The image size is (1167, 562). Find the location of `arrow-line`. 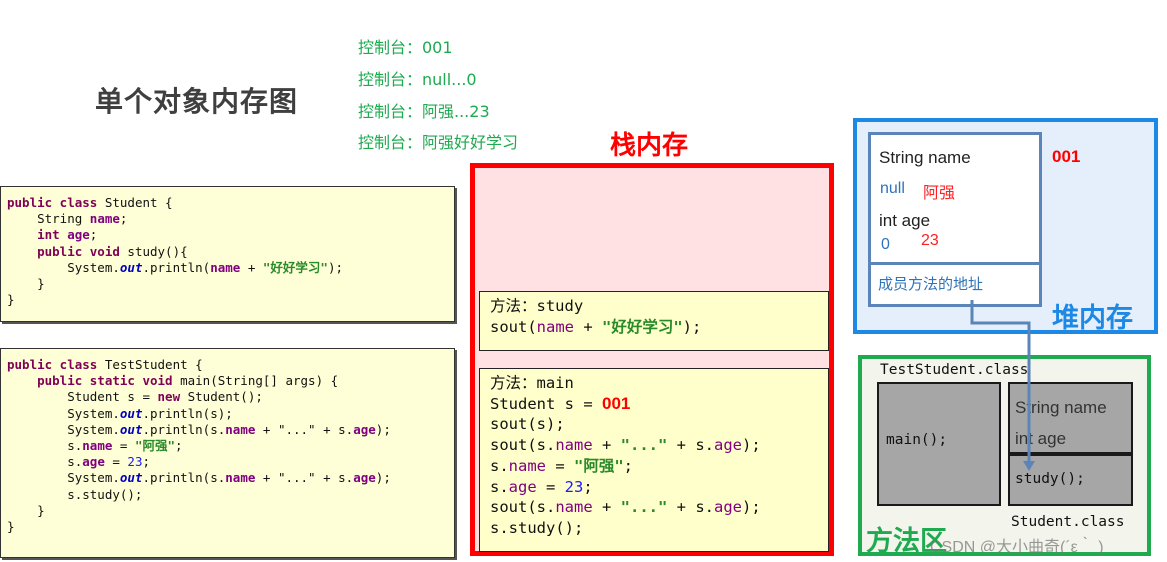

arrow-line is located at coordinates (1000, 381).